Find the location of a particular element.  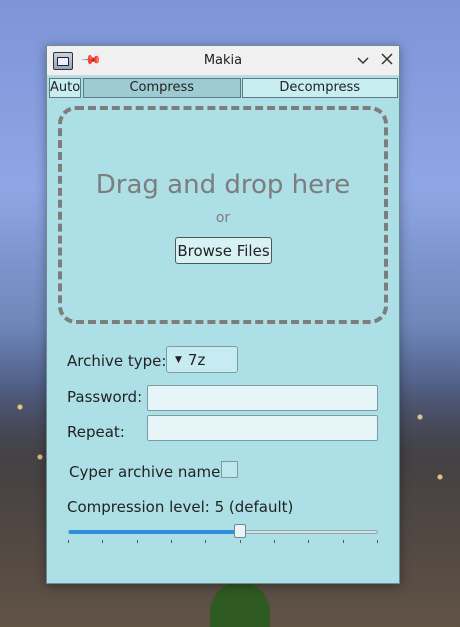

tab-decompress: Decompress is located at coordinates (319, 88).